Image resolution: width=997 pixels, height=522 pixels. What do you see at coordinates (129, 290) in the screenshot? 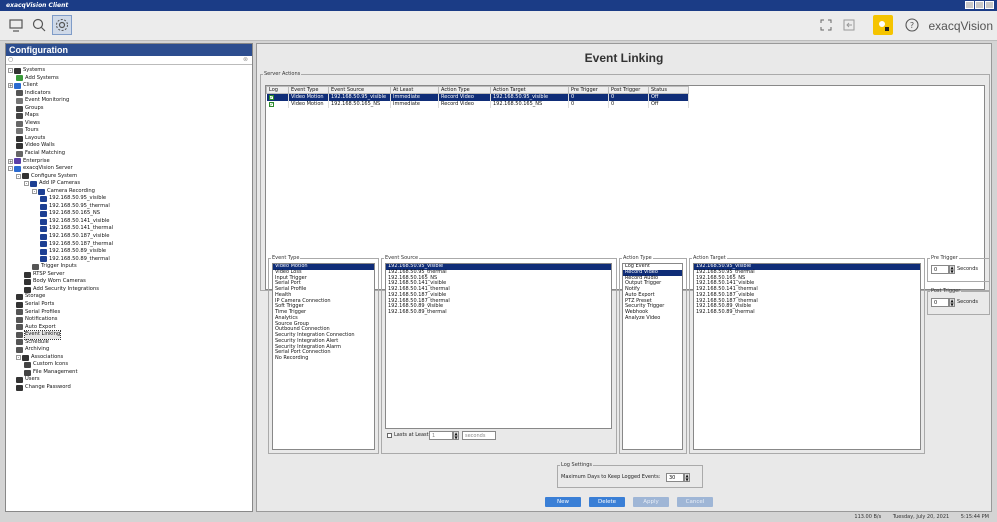
I see `tree-item: Add Security Integrations` at bounding box center [129, 290].